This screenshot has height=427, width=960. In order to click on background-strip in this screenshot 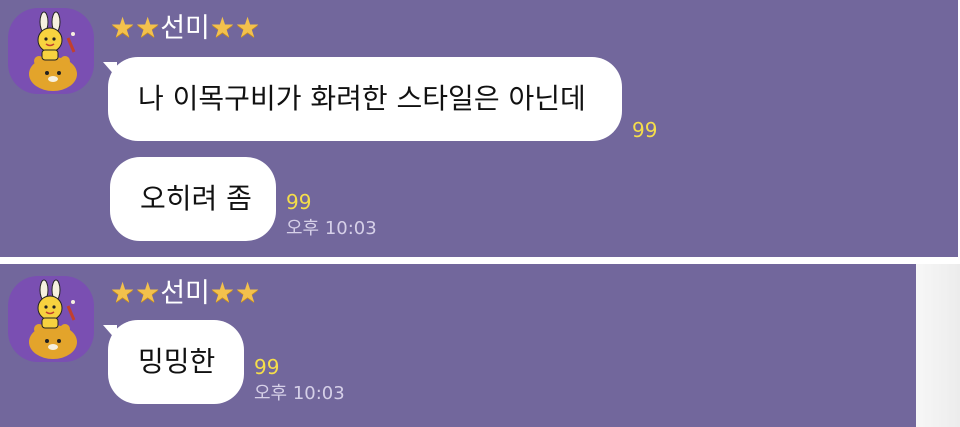, I will do `click(938, 345)`.